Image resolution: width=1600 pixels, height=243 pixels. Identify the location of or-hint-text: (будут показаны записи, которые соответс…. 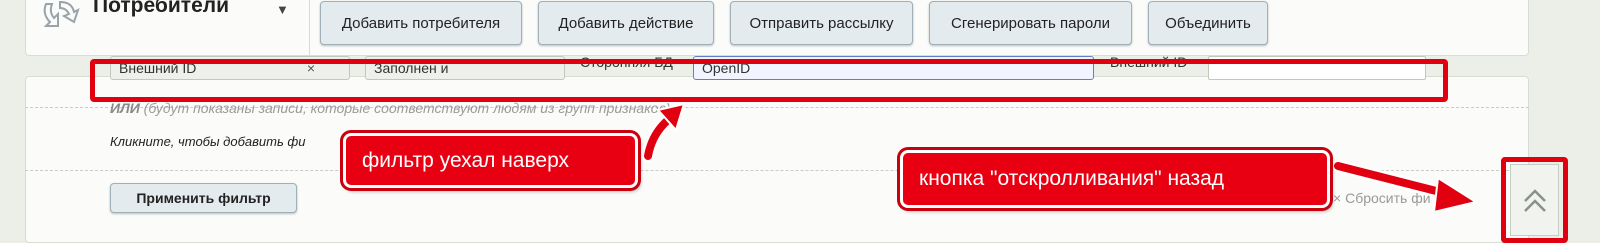
(407, 108).